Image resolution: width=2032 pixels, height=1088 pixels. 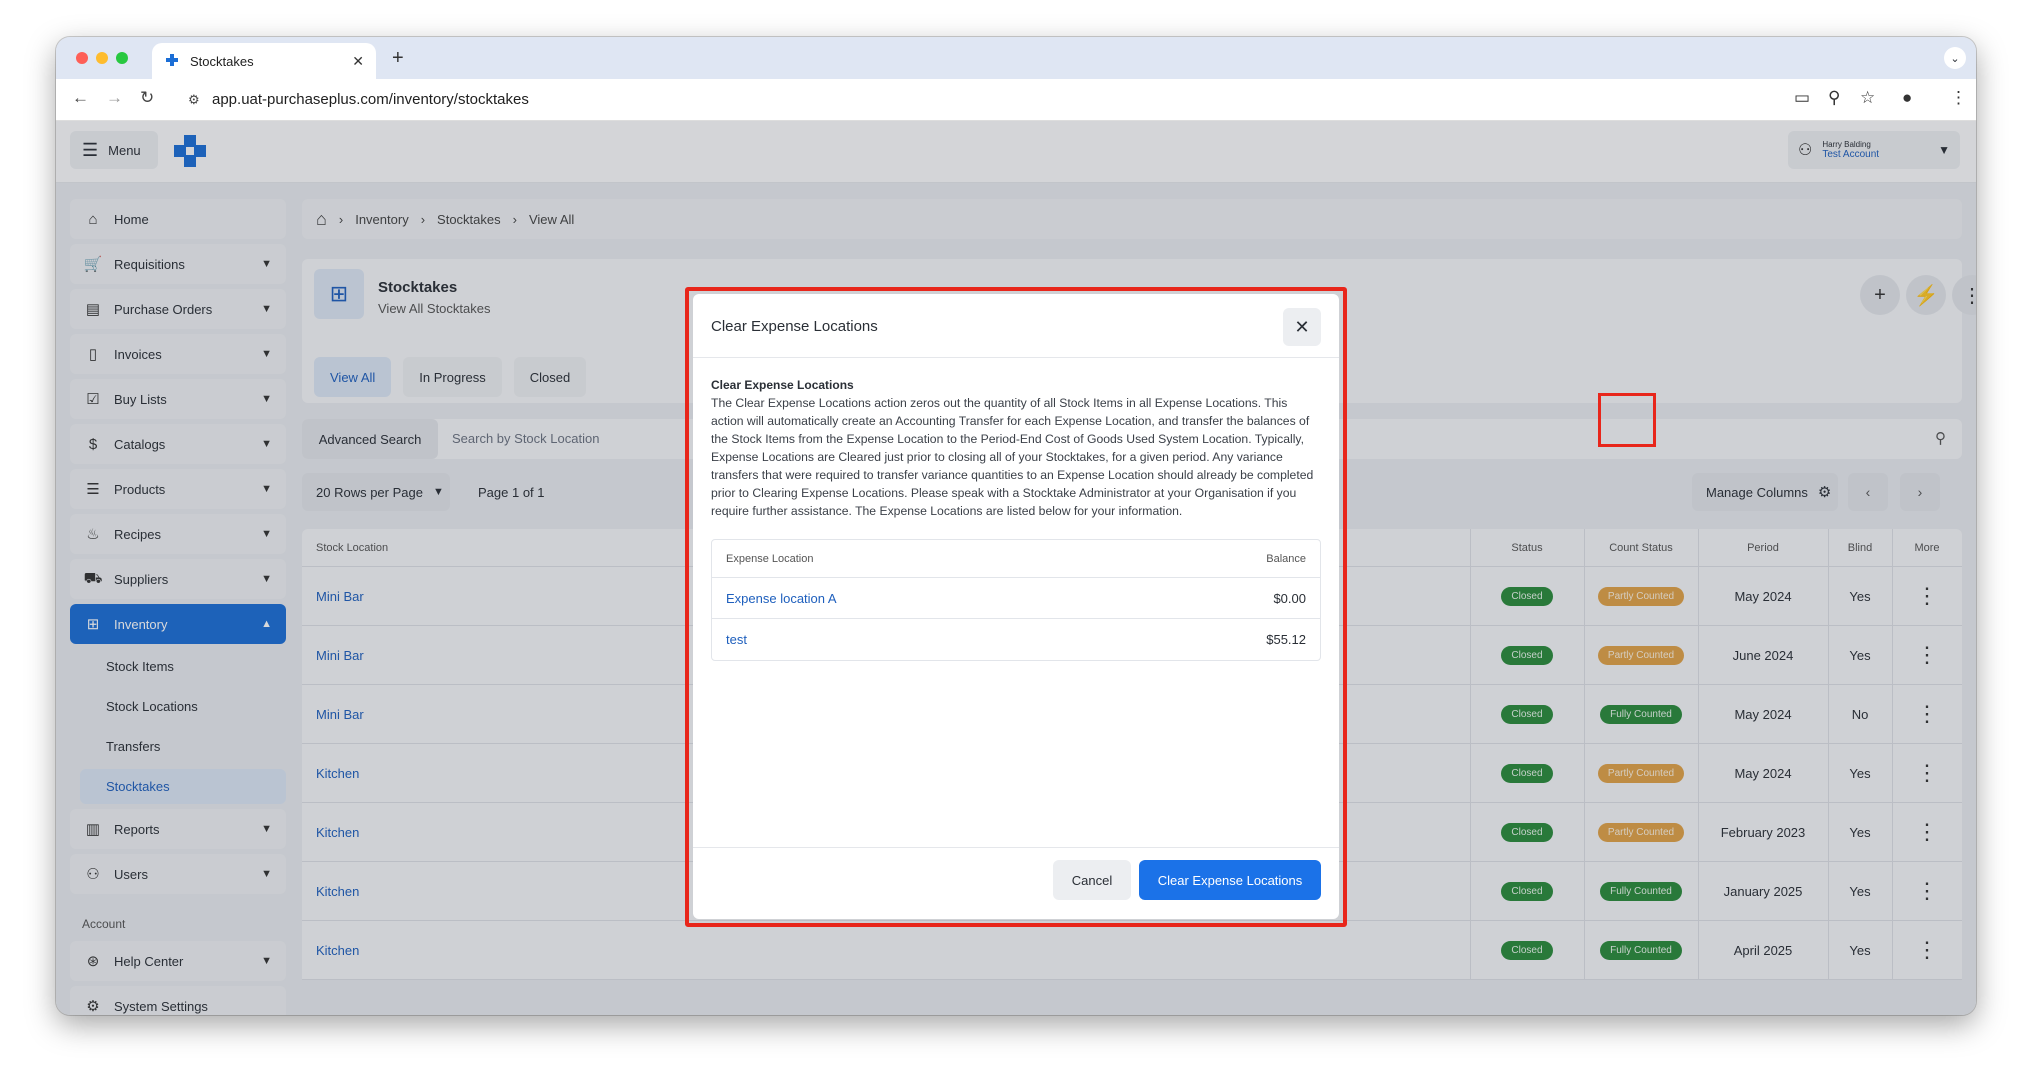 I want to click on balance-value: $0.00, so click(x=1289, y=598).